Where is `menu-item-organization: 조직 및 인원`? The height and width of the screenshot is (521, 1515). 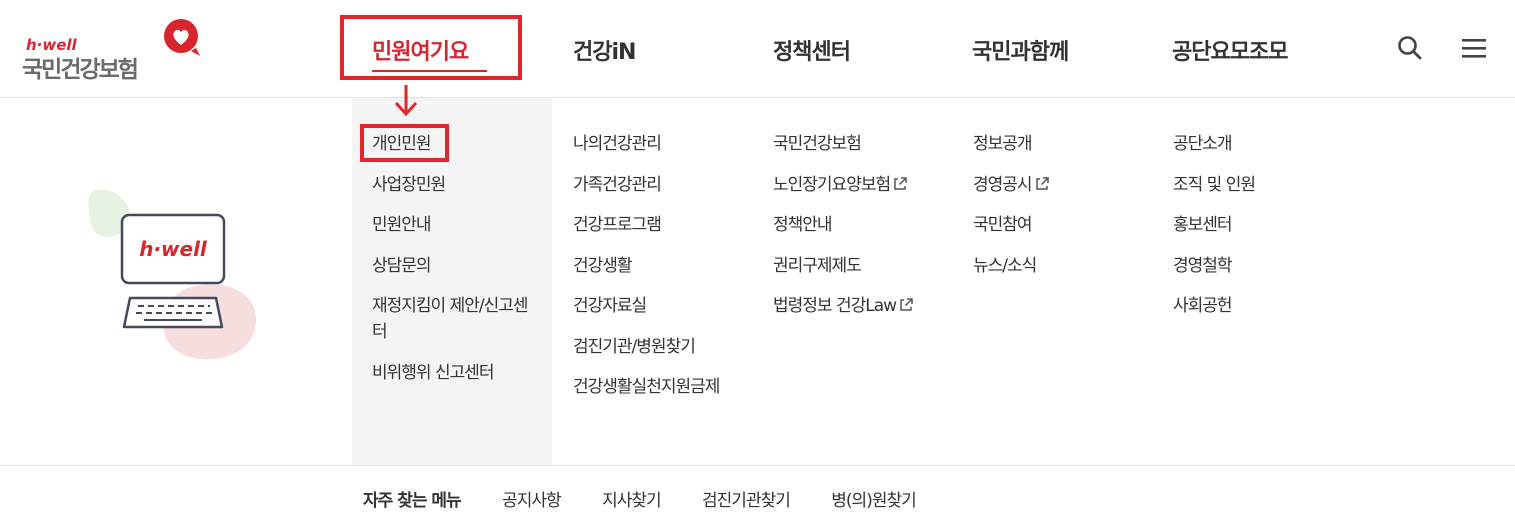
menu-item-organization: 조직 및 인원 is located at coordinates (1253, 185).